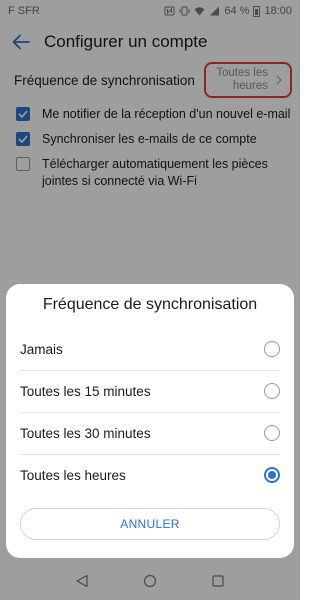 The image size is (320, 600). I want to click on radio-dot, so click(272, 475).